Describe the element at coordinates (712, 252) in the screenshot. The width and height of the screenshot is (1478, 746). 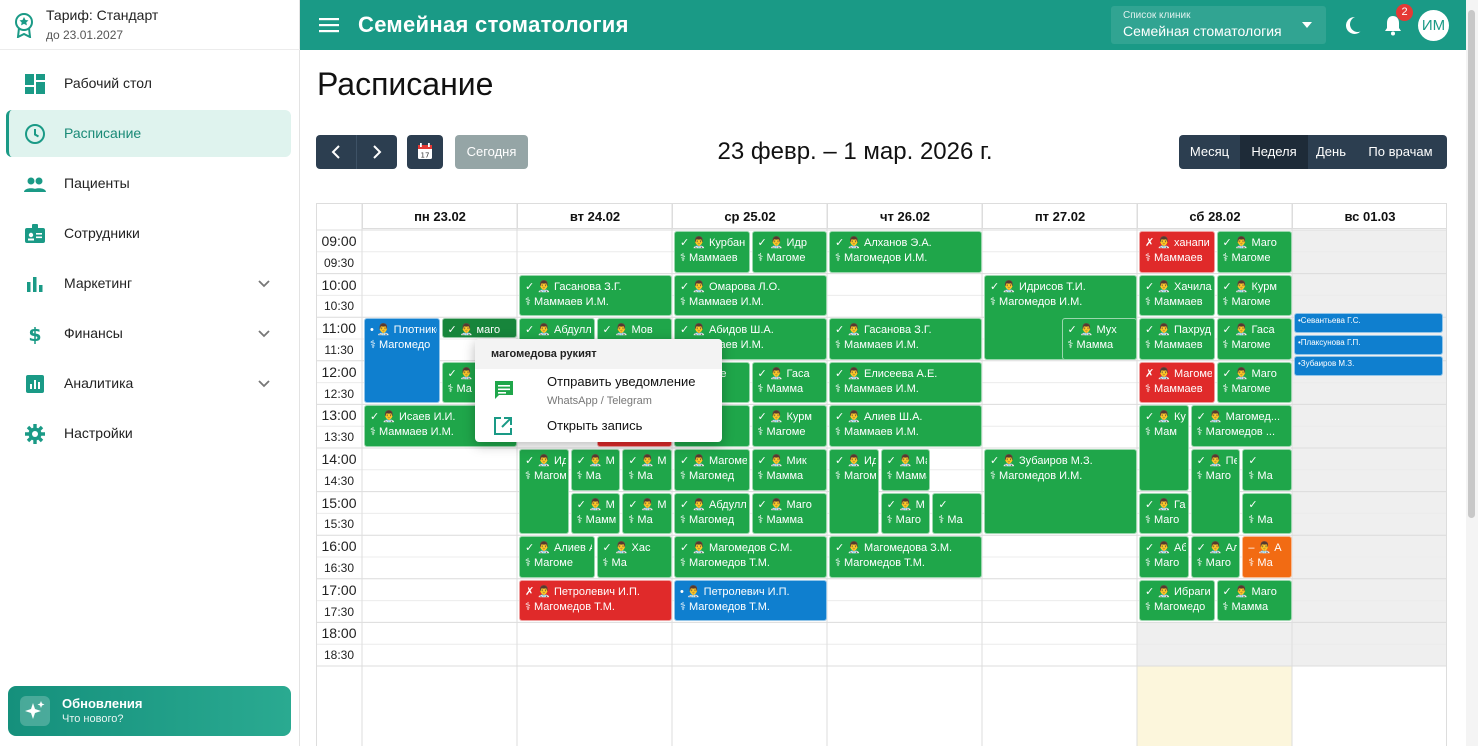
I see `appointment-event: ✓ 👨‍⚕️ Курбан ⚕ Маммаев` at that location.